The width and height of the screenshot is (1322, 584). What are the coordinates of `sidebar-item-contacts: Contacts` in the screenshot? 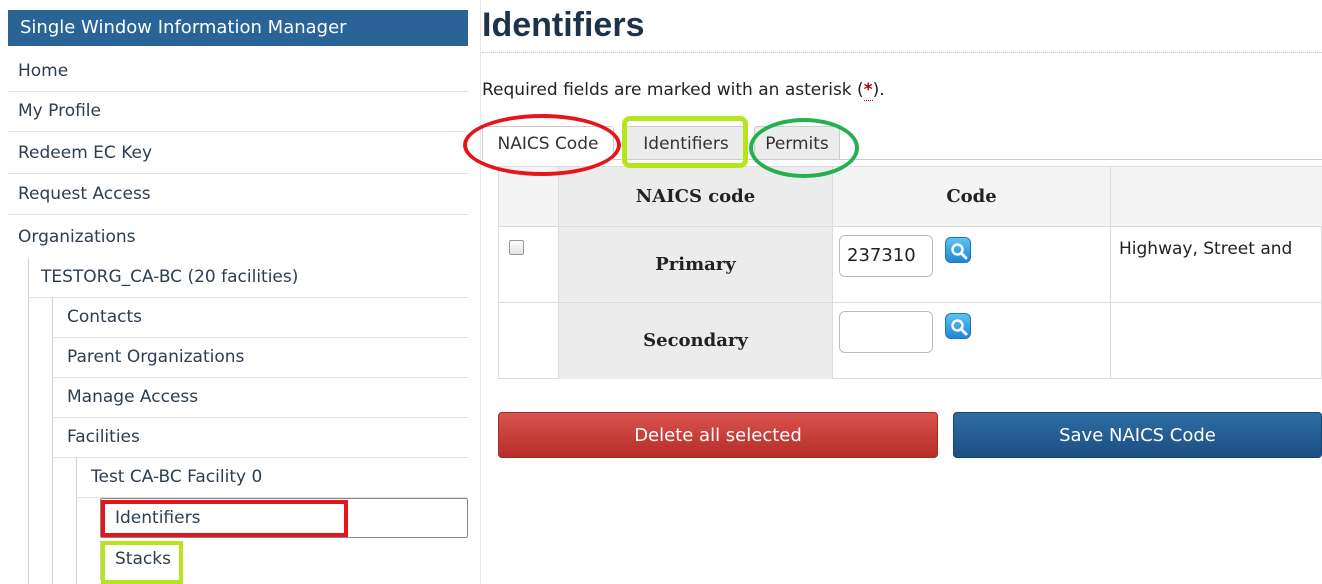 It's located at (260, 318).